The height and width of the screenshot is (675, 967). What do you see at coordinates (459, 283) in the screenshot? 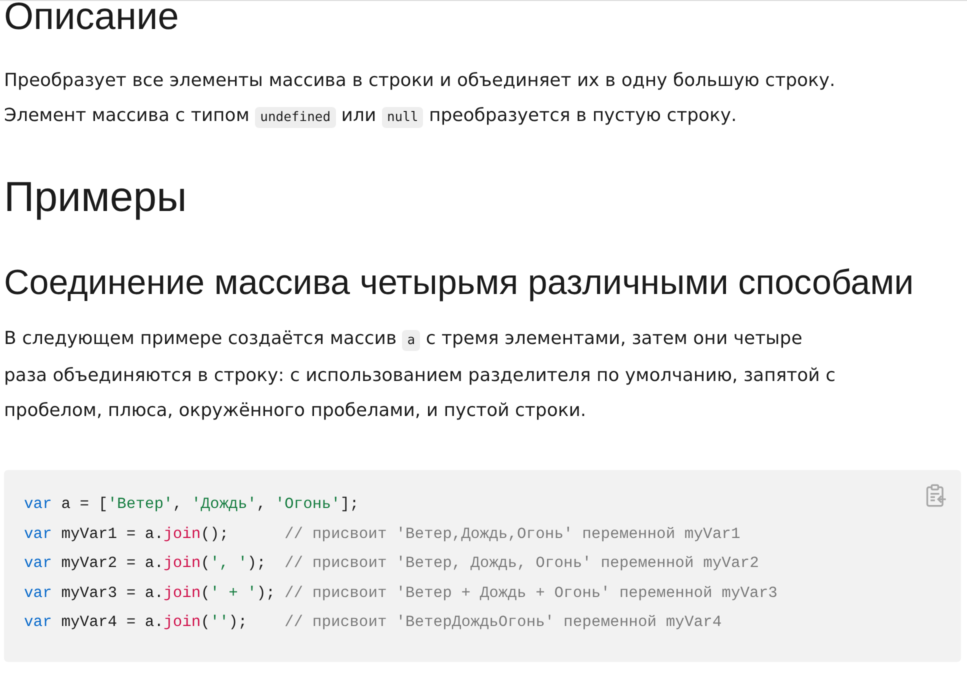
I see `subsection-heading: Соединение массива четырьмя различными способами` at bounding box center [459, 283].